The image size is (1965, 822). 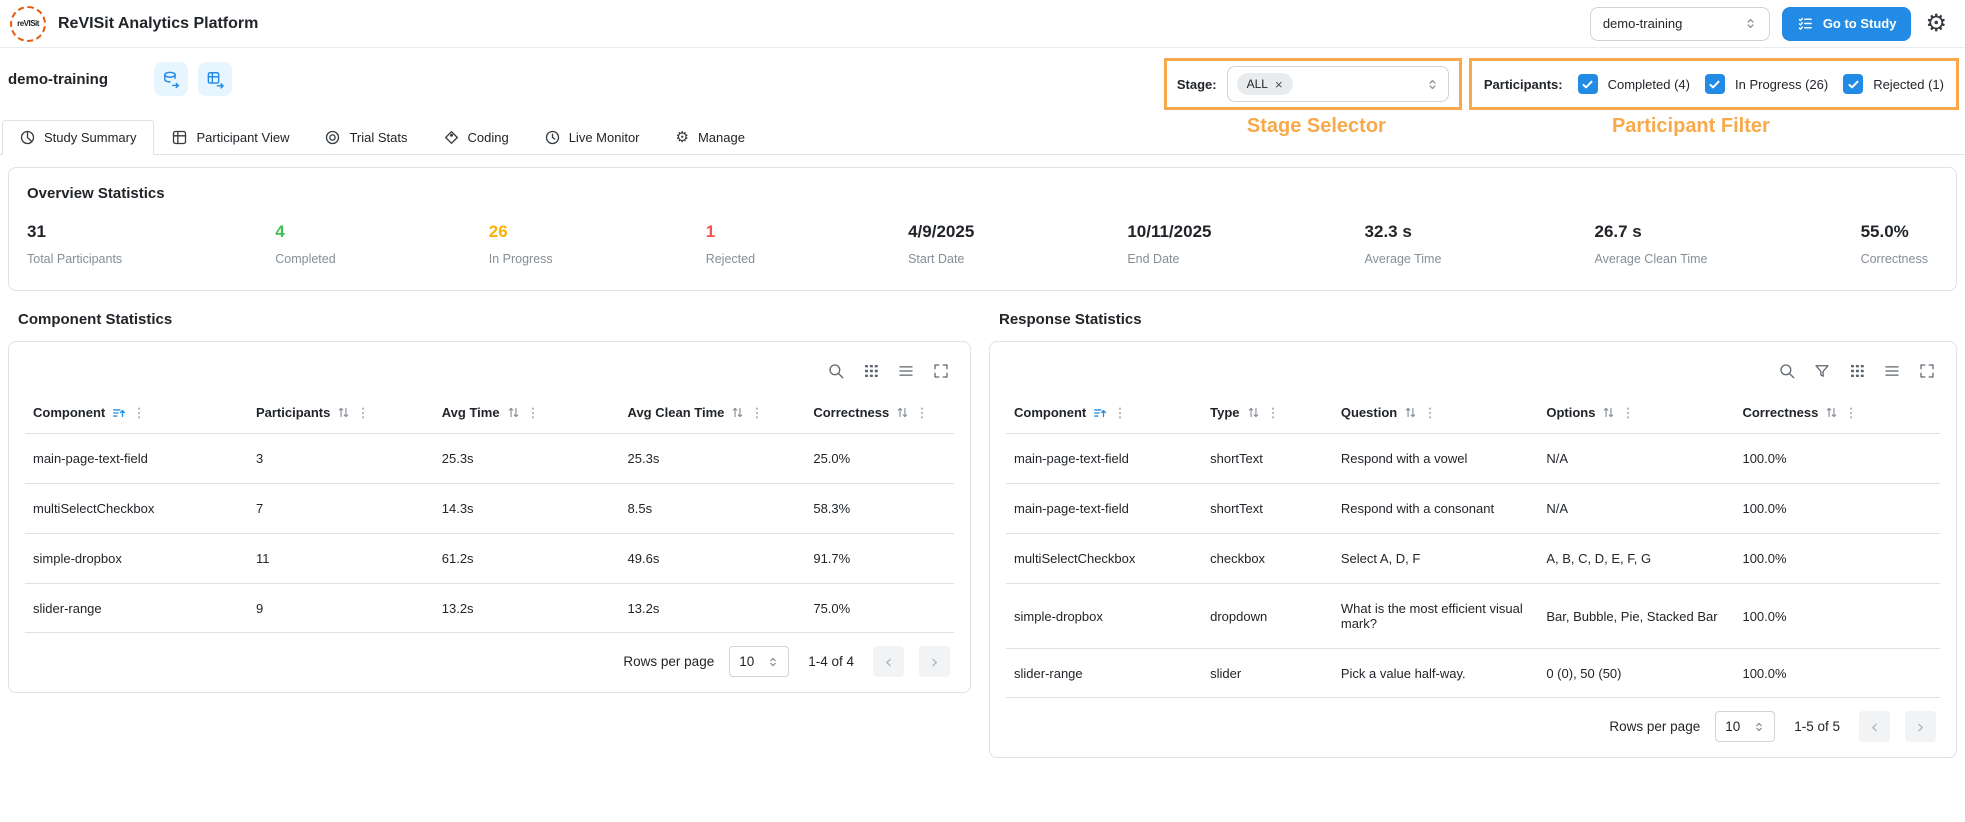 What do you see at coordinates (1104, 616) in the screenshot?
I see `cell: simple-dropbox` at bounding box center [1104, 616].